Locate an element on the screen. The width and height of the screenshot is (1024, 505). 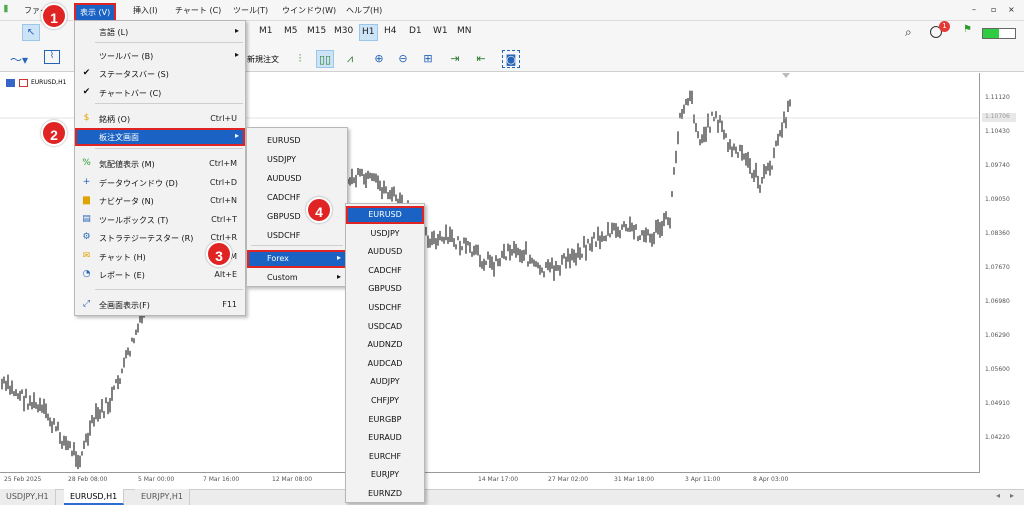
forex-symbol-item: EURNZD is located at coordinates (385, 494).